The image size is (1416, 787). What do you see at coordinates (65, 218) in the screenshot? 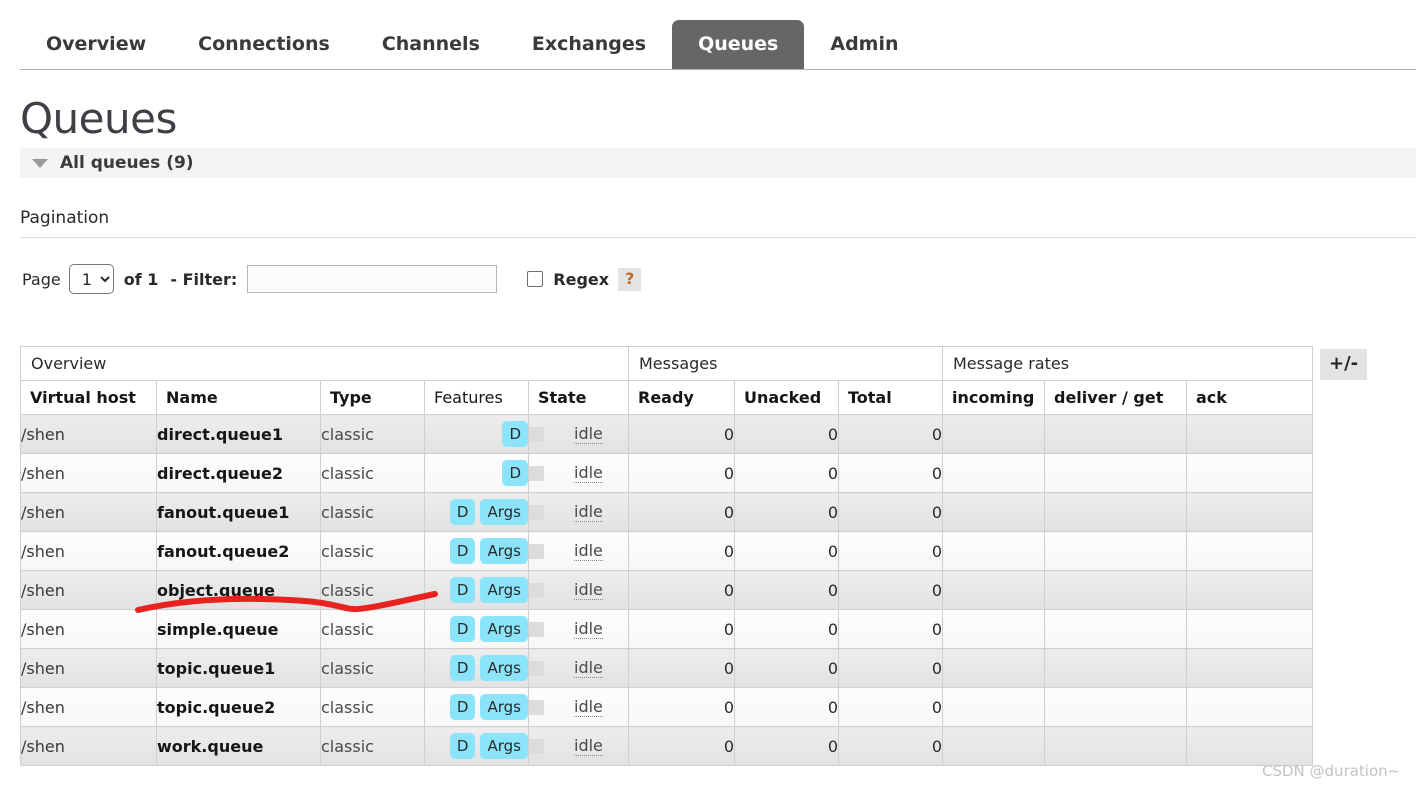
I see `pagination-heading: Pagination` at bounding box center [65, 218].